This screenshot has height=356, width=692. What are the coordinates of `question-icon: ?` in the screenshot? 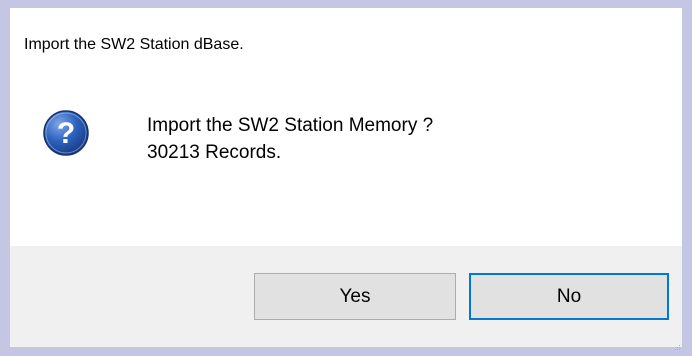 It's located at (66, 133).